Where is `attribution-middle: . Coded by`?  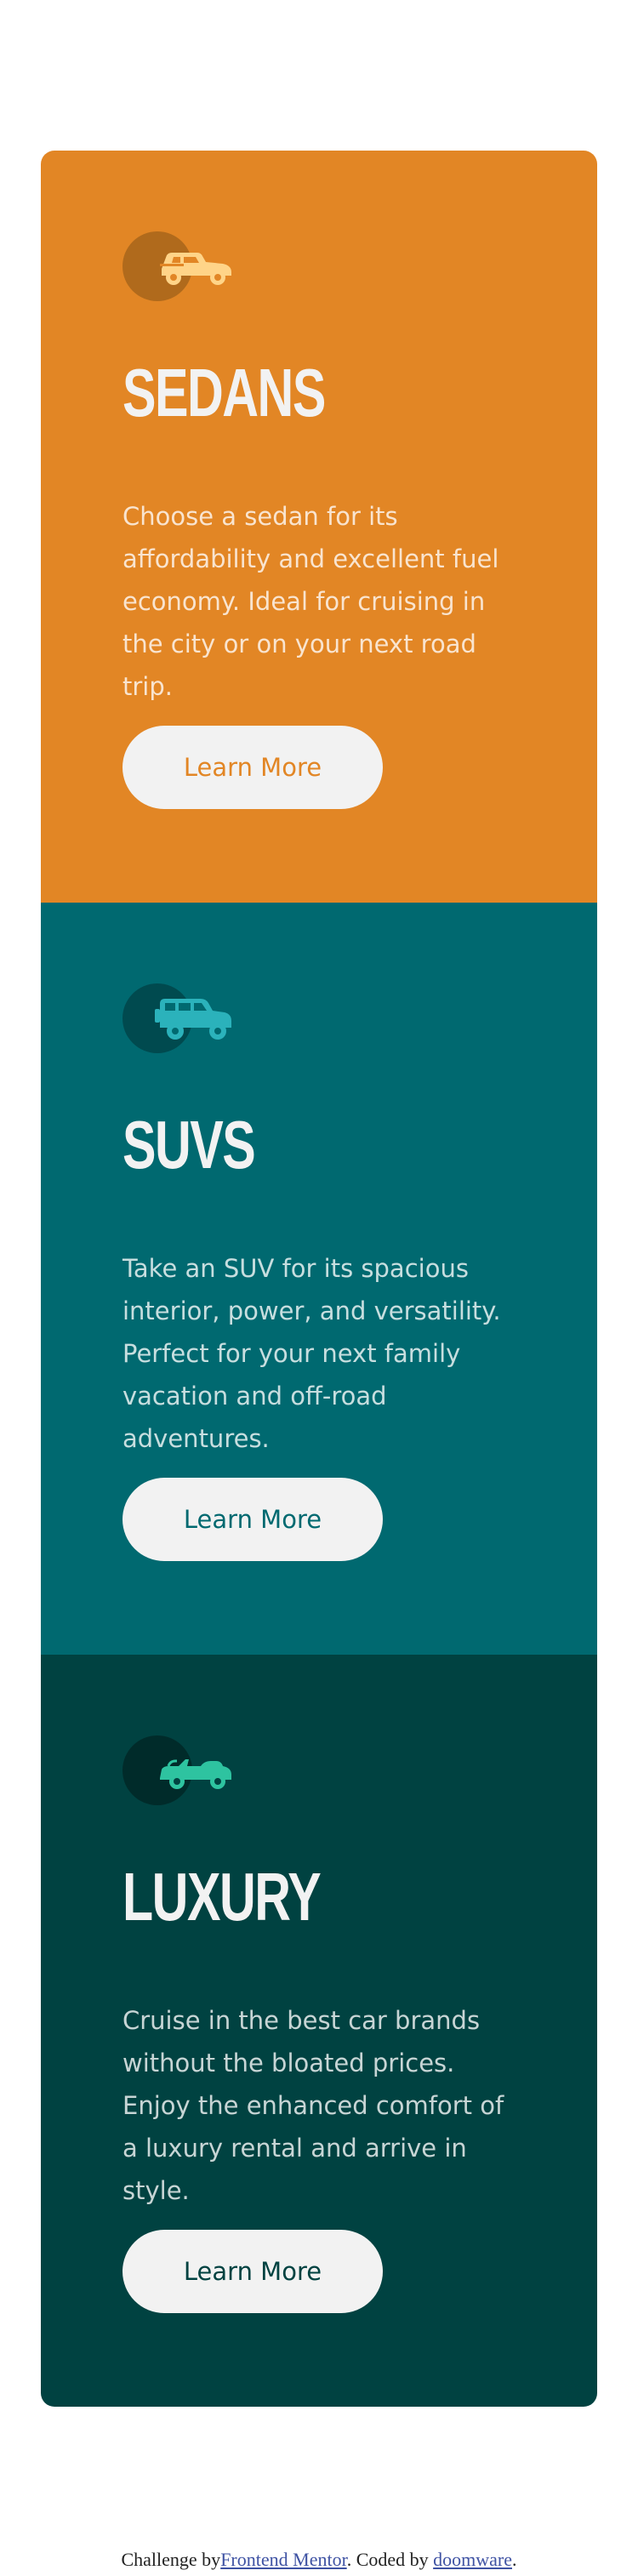
attribution-middle: . Coded by is located at coordinates (390, 2559).